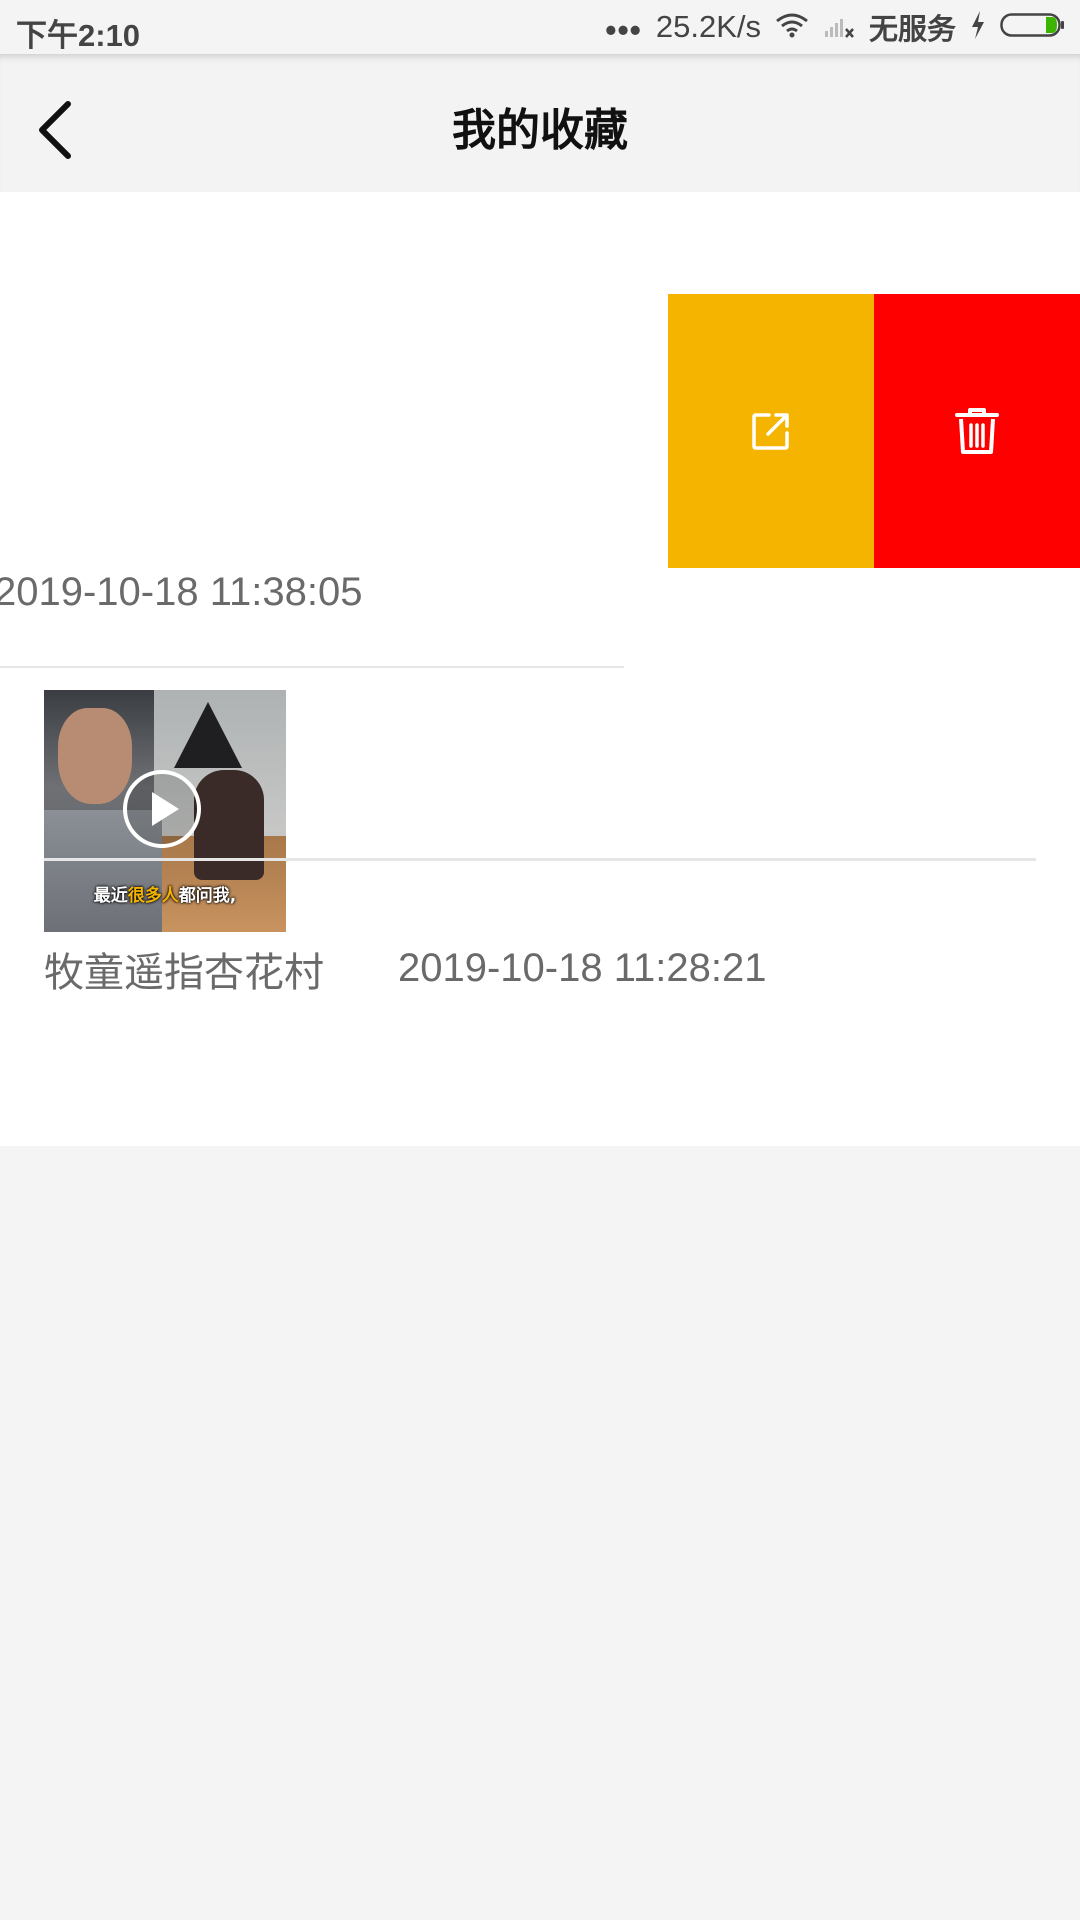 This screenshot has width=1080, height=1920. I want to click on wifi-icon, so click(792, 27).